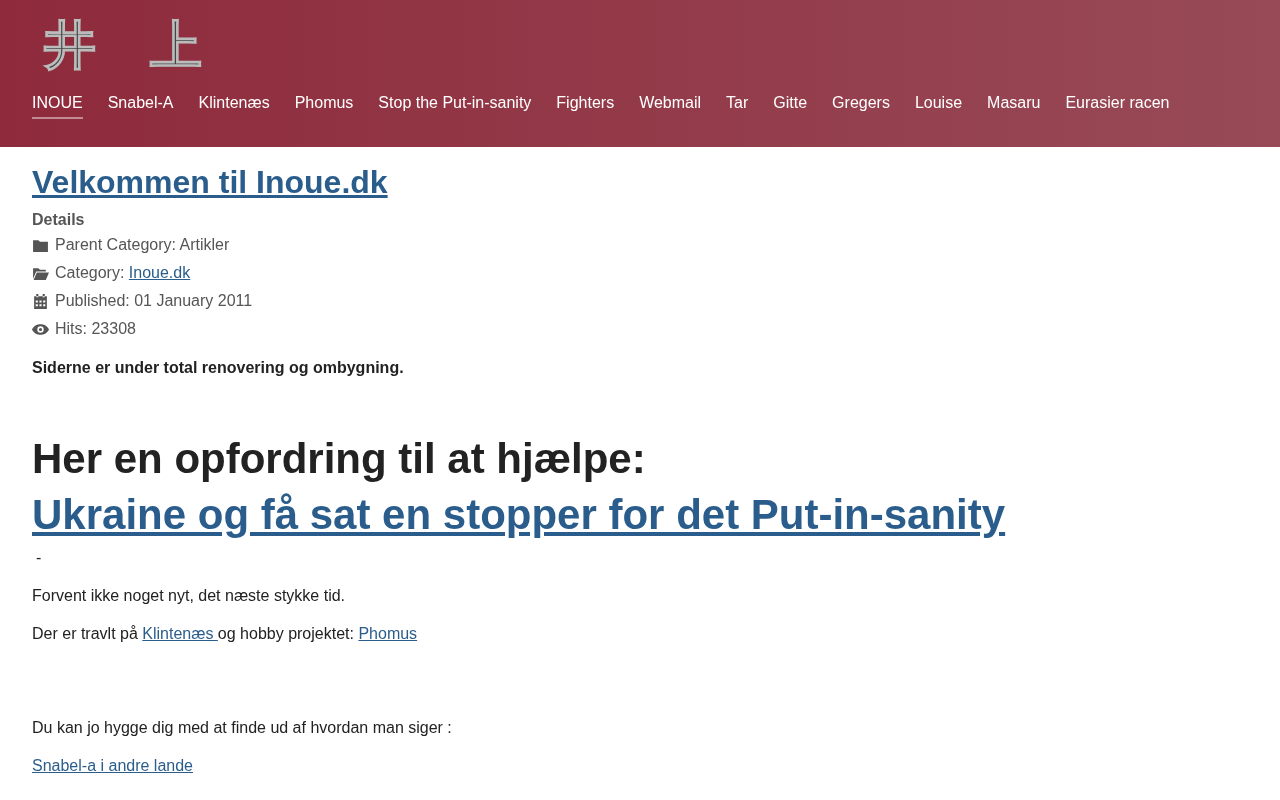 Image resolution: width=1280 pixels, height=800 pixels. I want to click on notice-text: Siderne er under total renovering og ombygning., so click(218, 368).